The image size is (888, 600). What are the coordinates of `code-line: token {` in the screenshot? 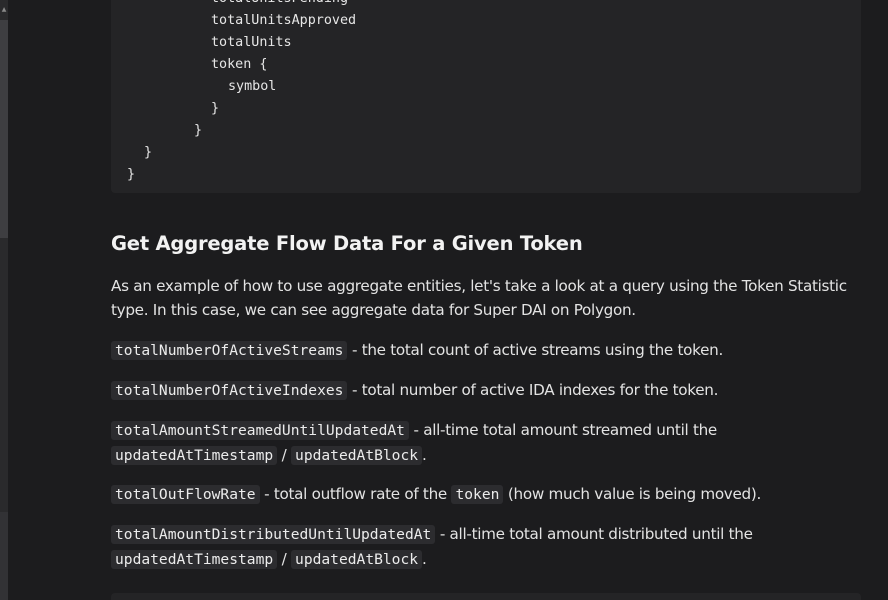 It's located at (239, 64).